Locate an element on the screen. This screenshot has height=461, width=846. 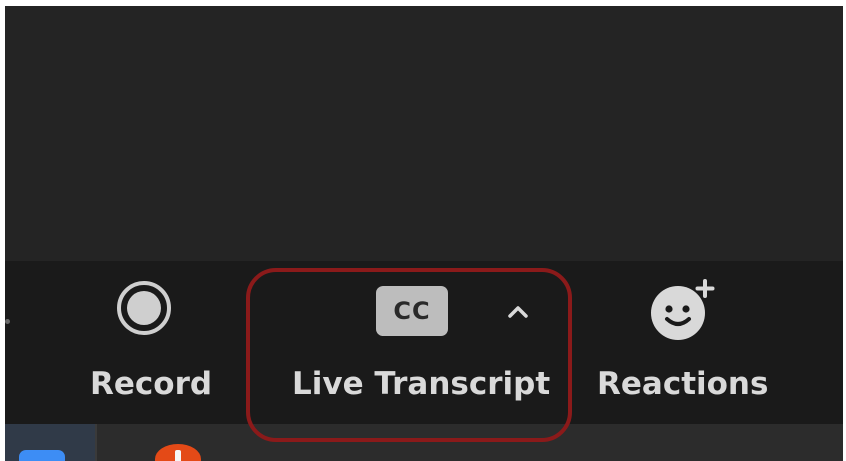
live-transcript-label: Live Transcript is located at coordinates (421, 384).